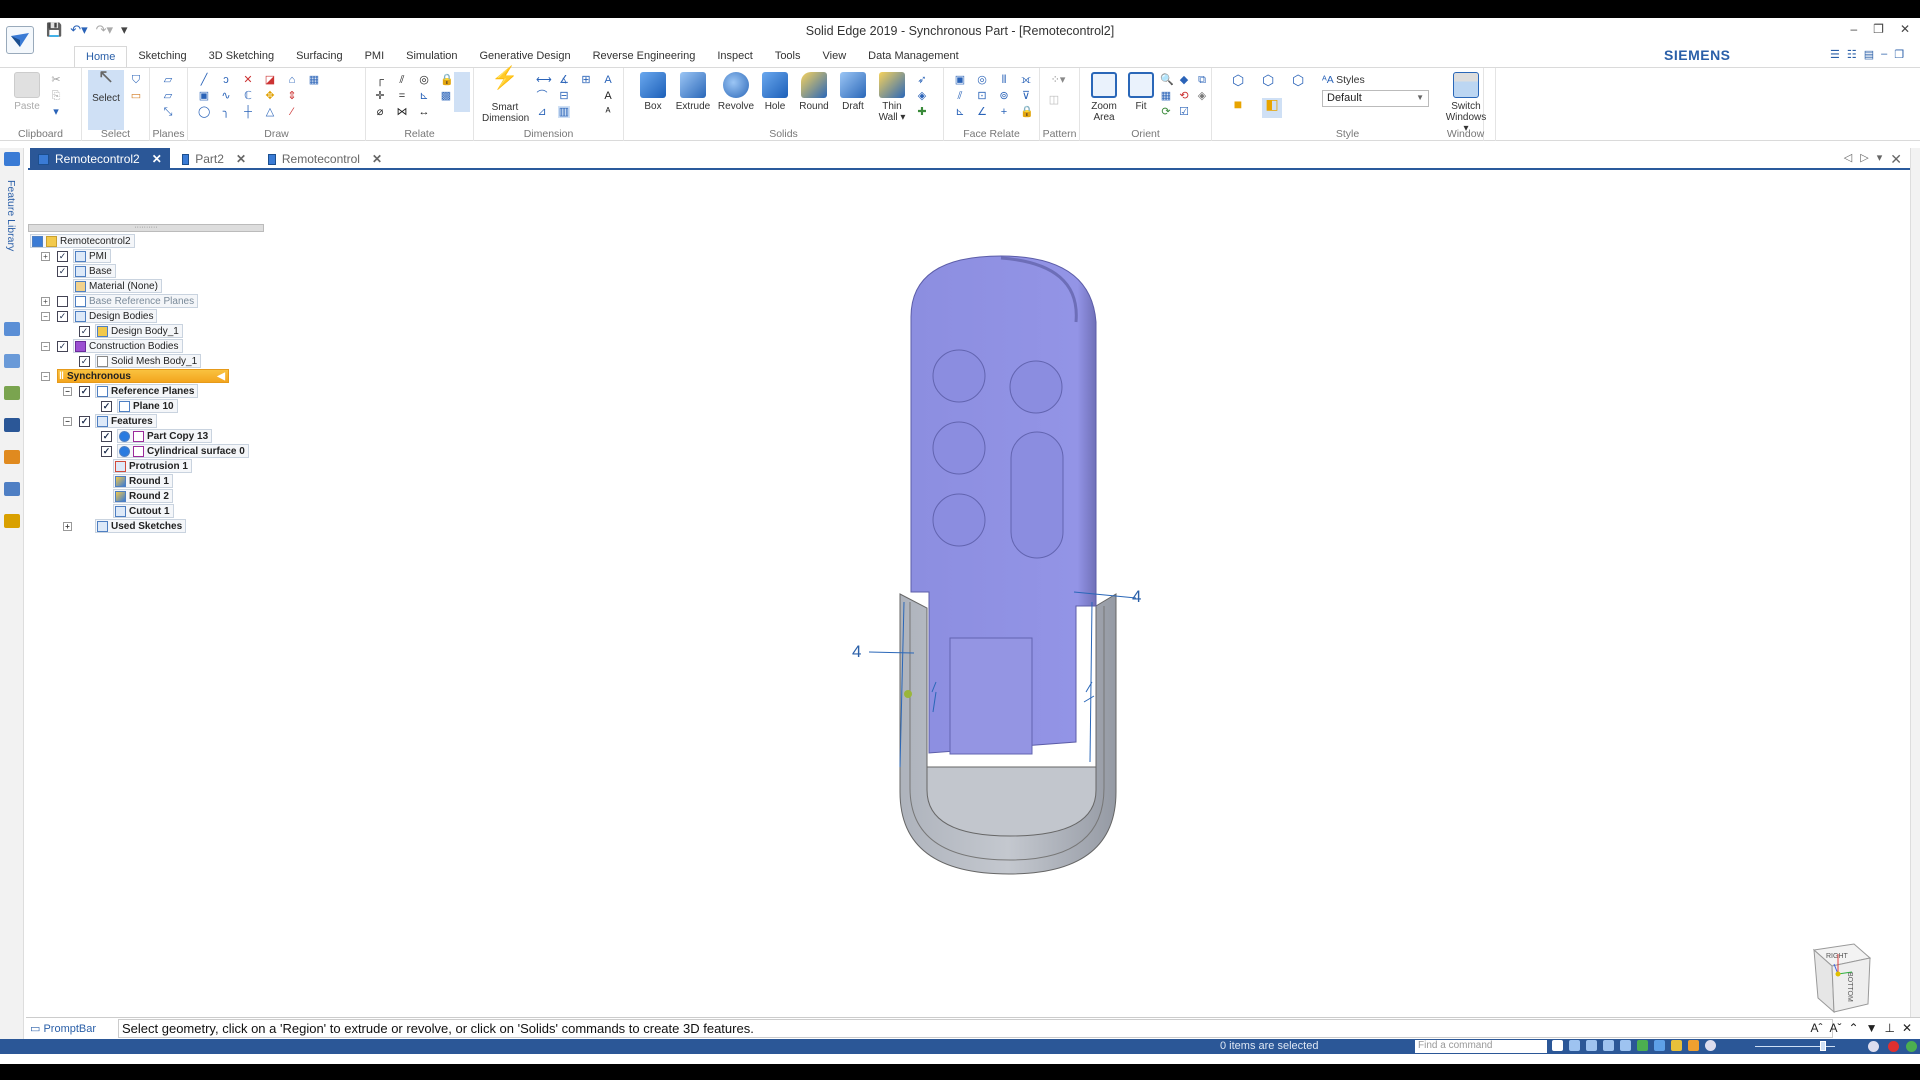 The image size is (1920, 1080). I want to click on styles-dropdown: Default ▼, so click(1375, 98).